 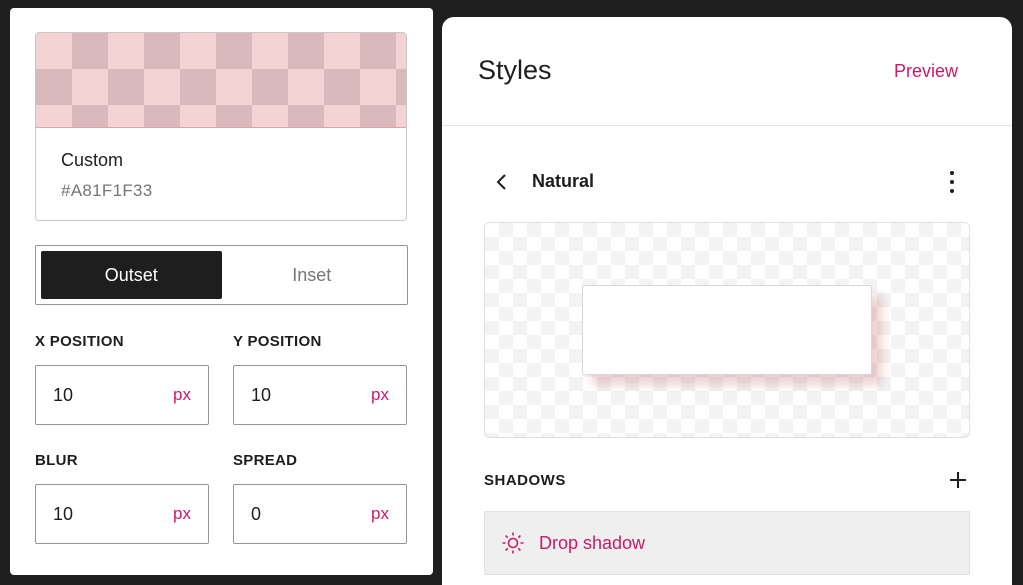 What do you see at coordinates (727, 182) in the screenshot?
I see `navigator-header: Natural` at bounding box center [727, 182].